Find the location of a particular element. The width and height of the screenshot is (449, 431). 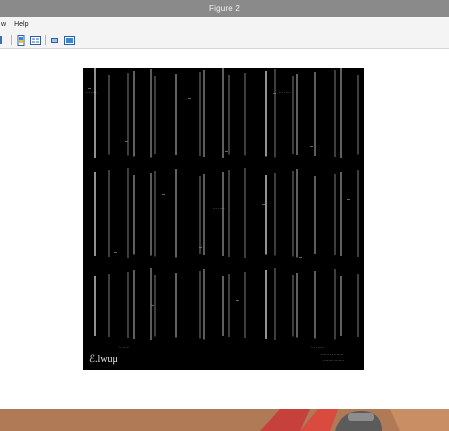

overlay-text-center: ··· ····· is located at coordinates (219, 208).